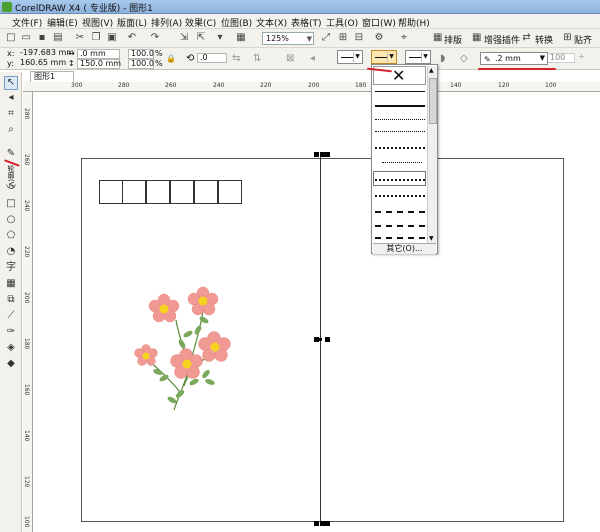 This screenshot has height=532, width=600. Describe the element at coordinates (241, 38) in the screenshot. I see `welcome-screen-icon: ▦` at that location.